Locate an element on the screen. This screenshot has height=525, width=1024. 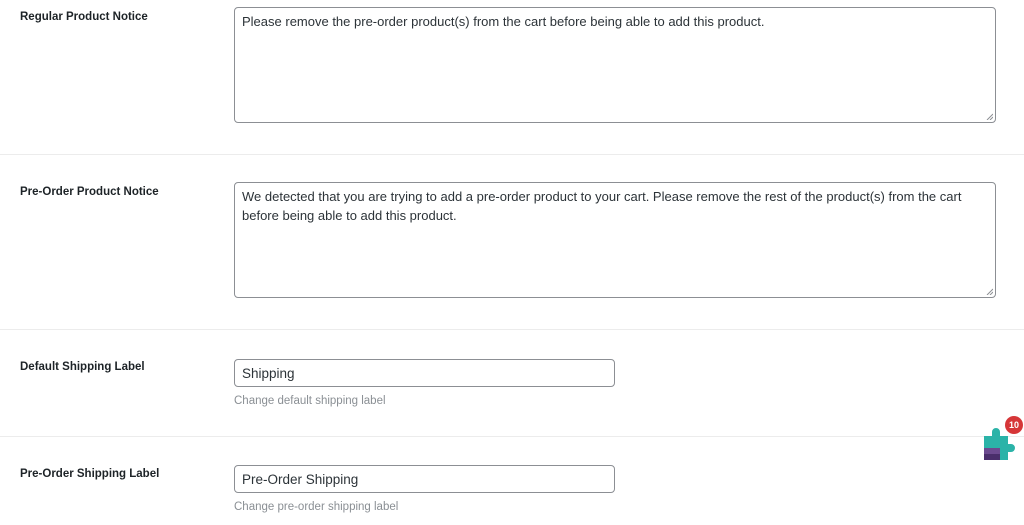
pre-order-shipping-label-label: Pre-Order Shipping Label is located at coordinates (90, 474).